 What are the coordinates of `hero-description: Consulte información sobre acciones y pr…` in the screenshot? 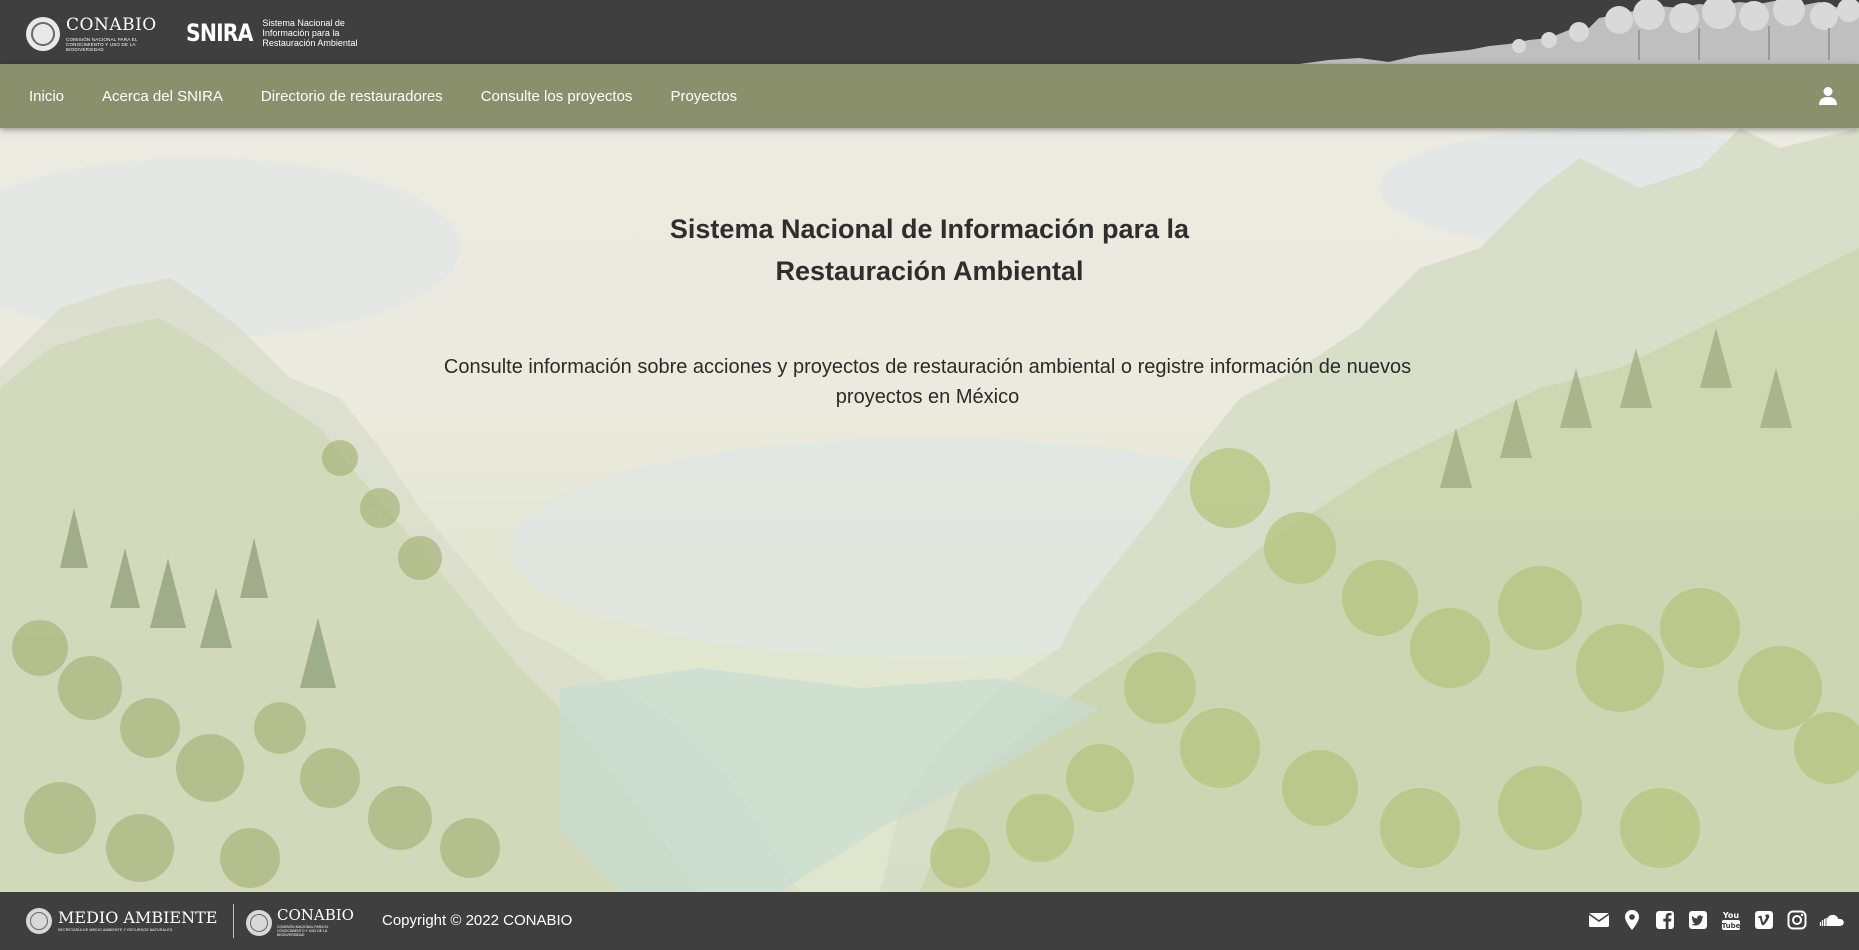 It's located at (927, 382).